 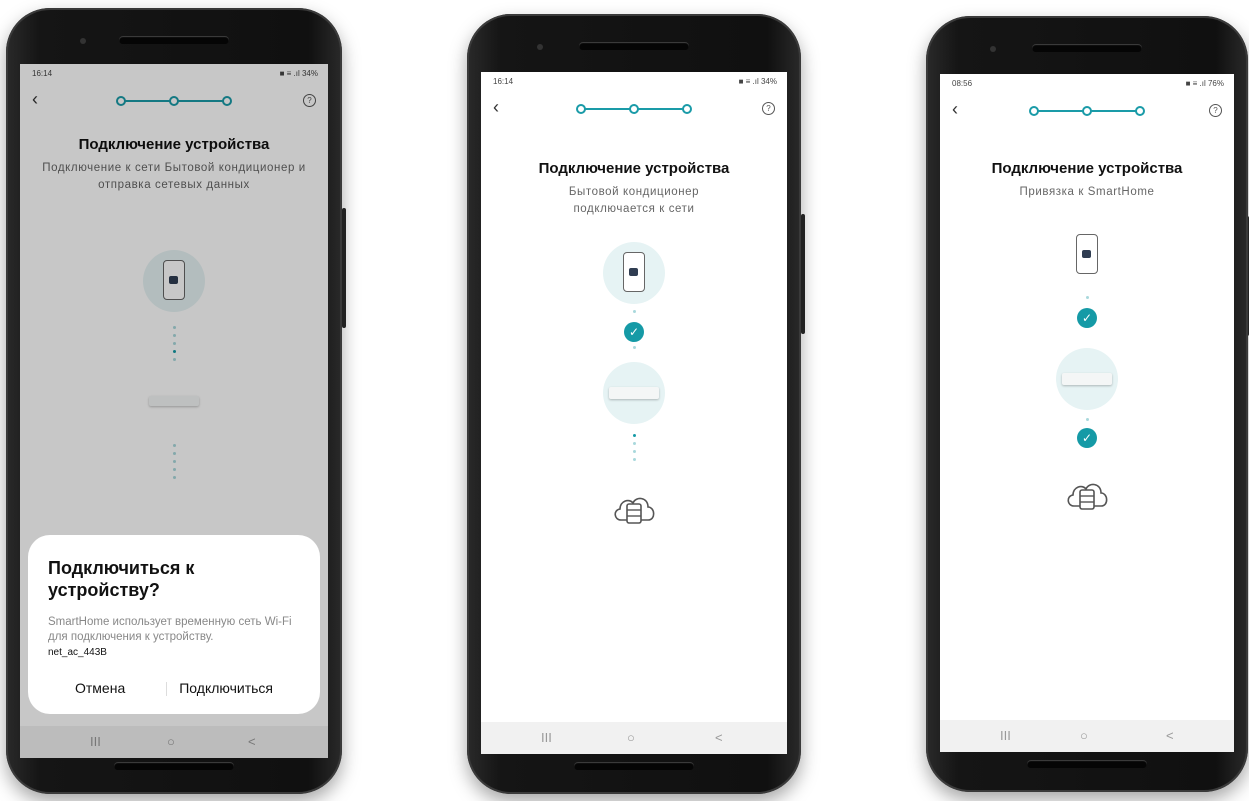 I want to click on dialog-network-name: net_ac_443B, so click(x=77, y=652).